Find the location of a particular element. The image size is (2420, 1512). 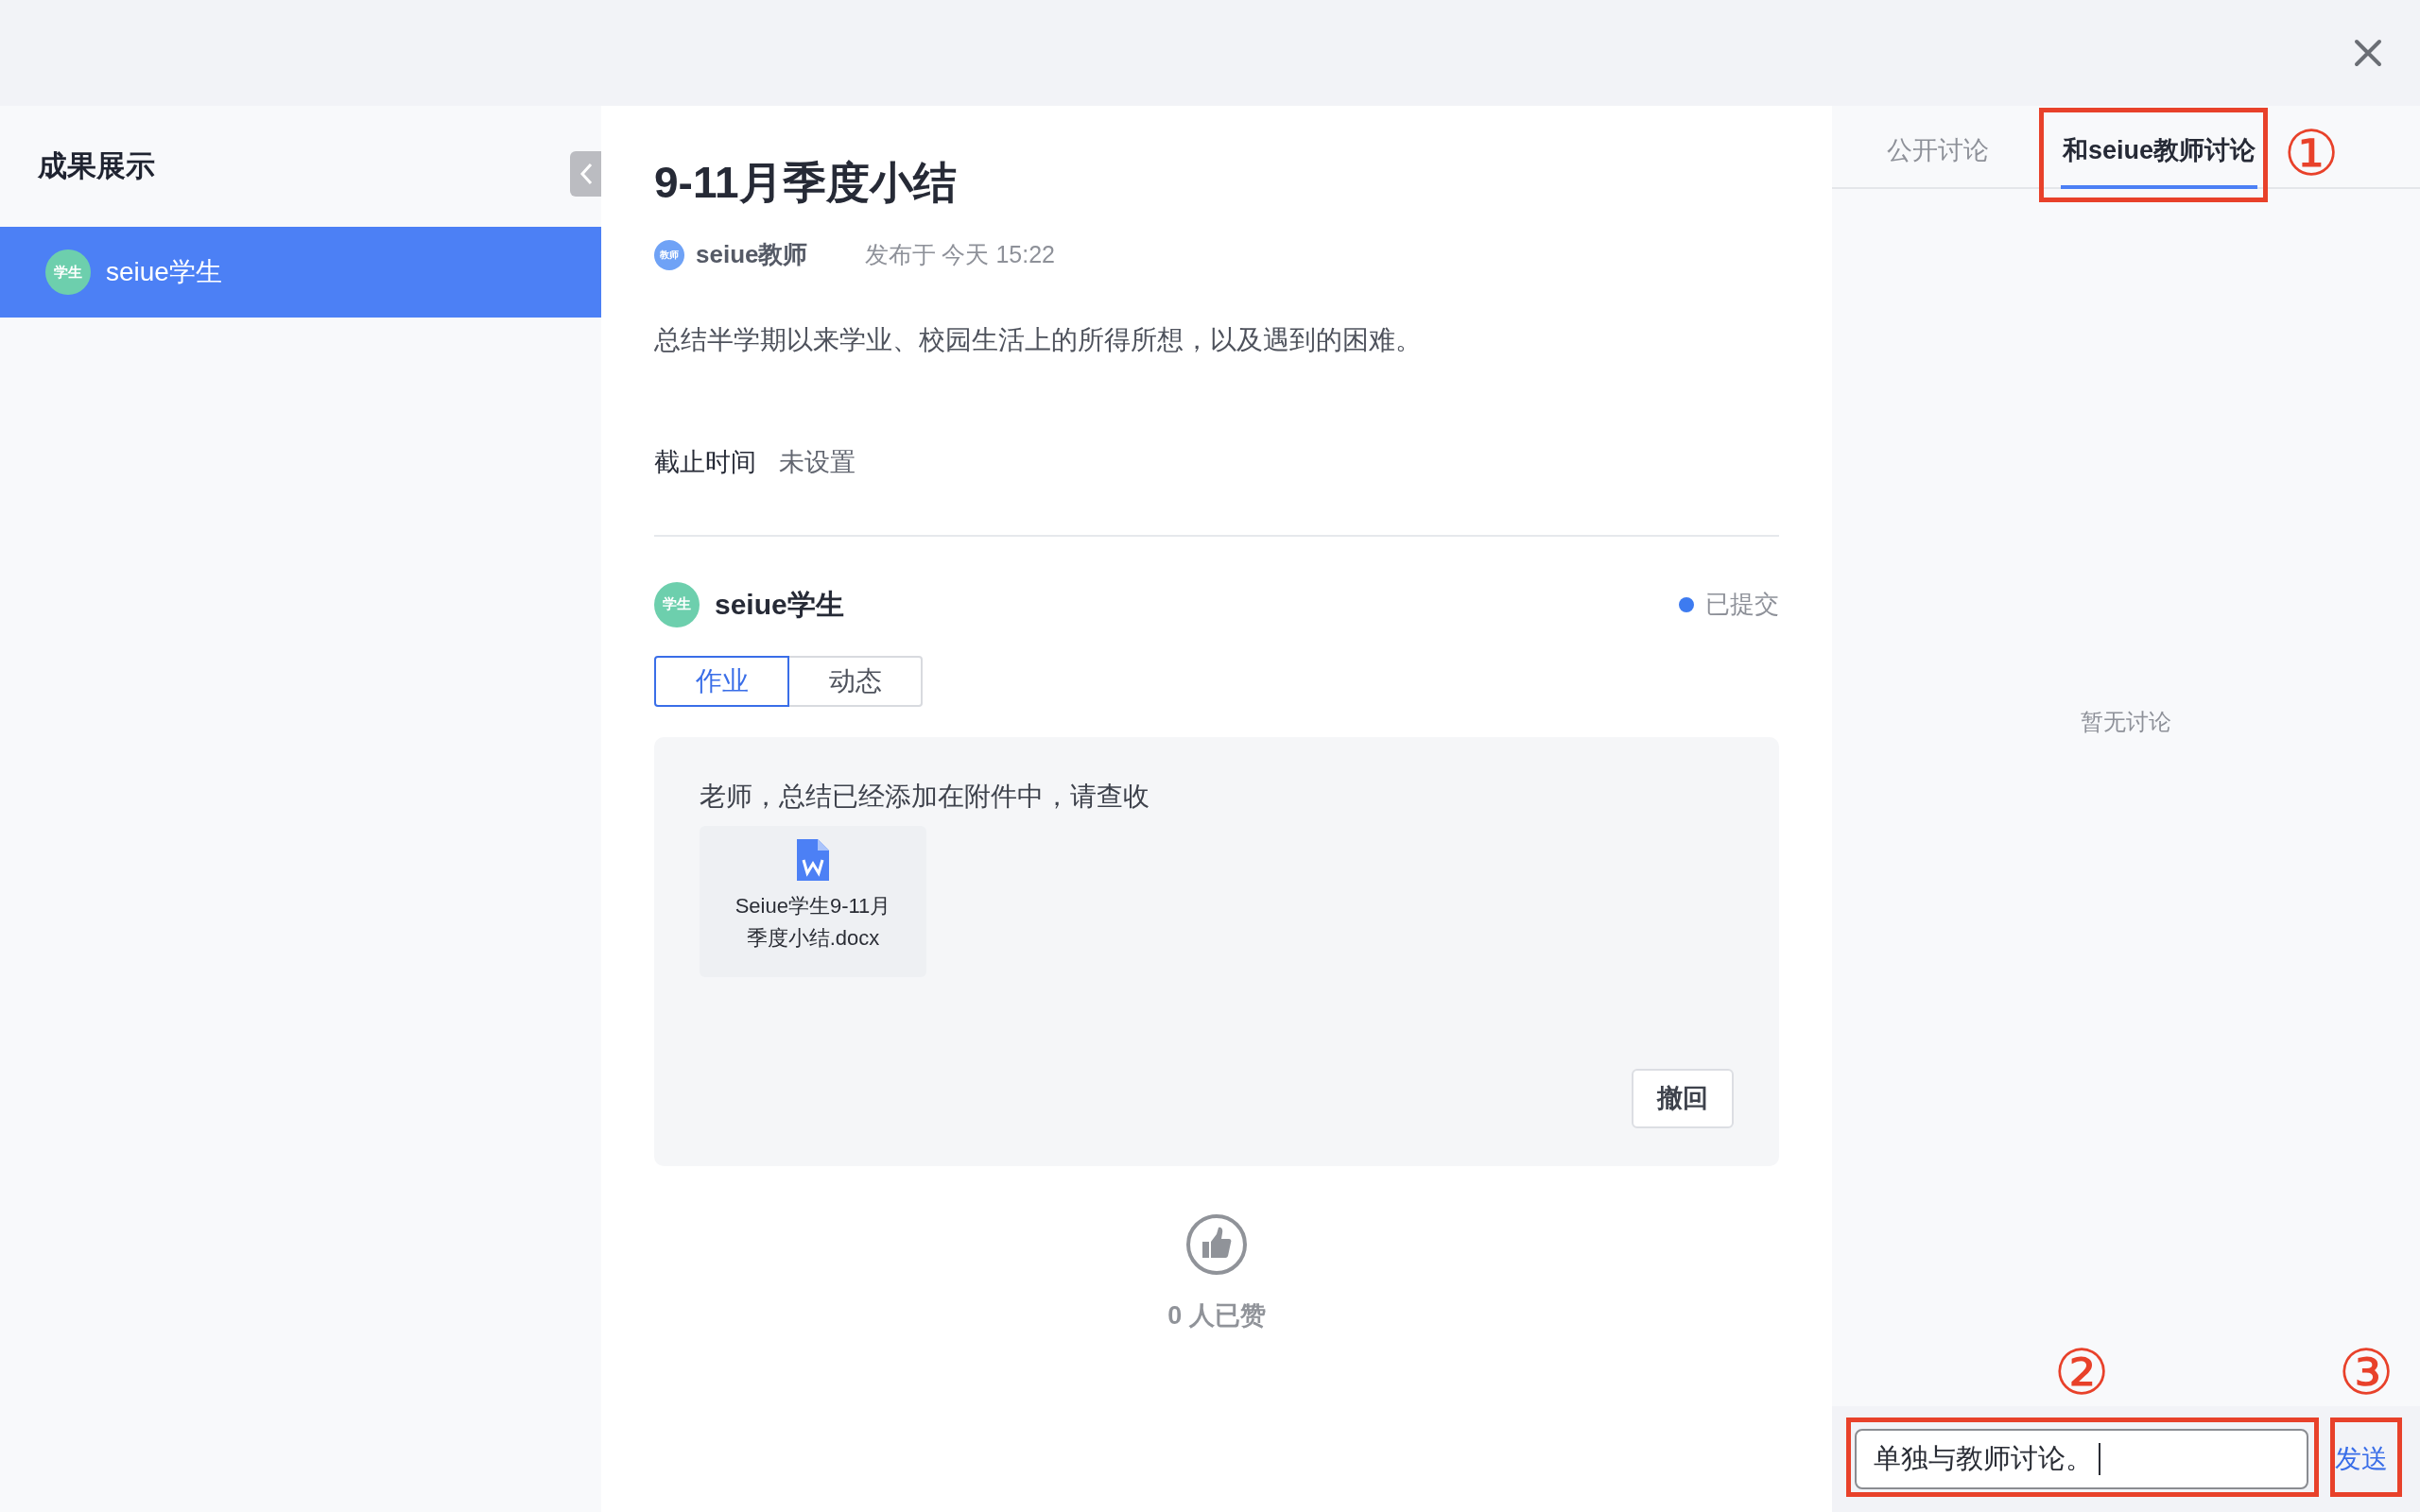

attachment-tile: Seiue学生9-11月季度小结.docx is located at coordinates (813, 901).